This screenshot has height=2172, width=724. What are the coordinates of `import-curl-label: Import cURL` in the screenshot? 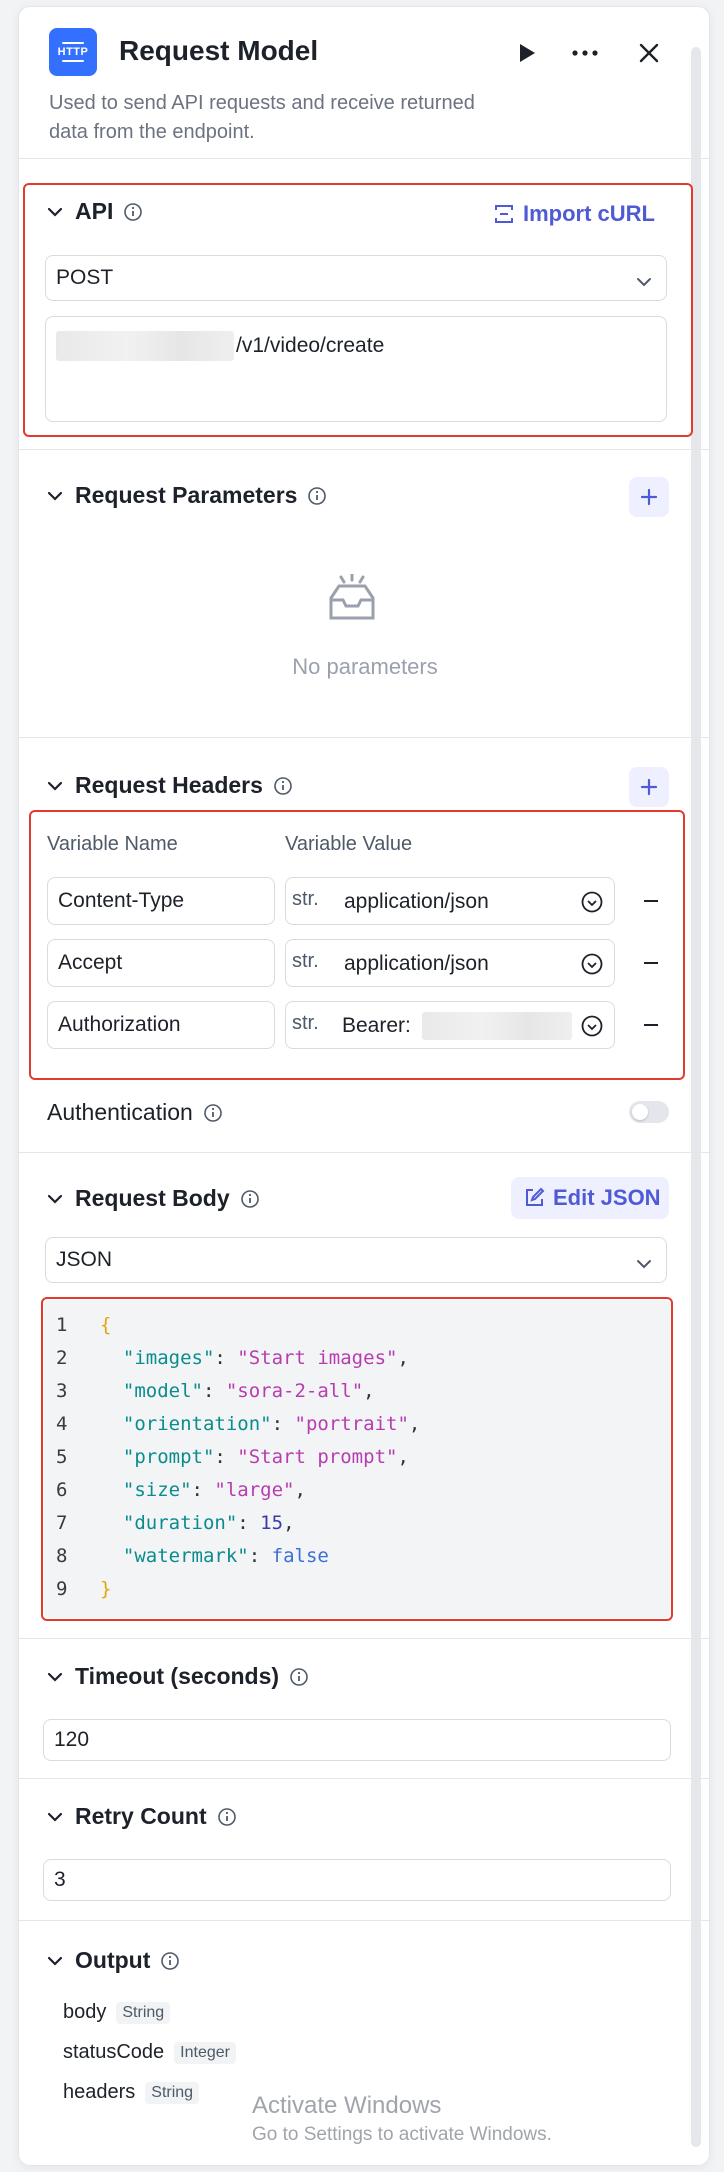 It's located at (589, 213).